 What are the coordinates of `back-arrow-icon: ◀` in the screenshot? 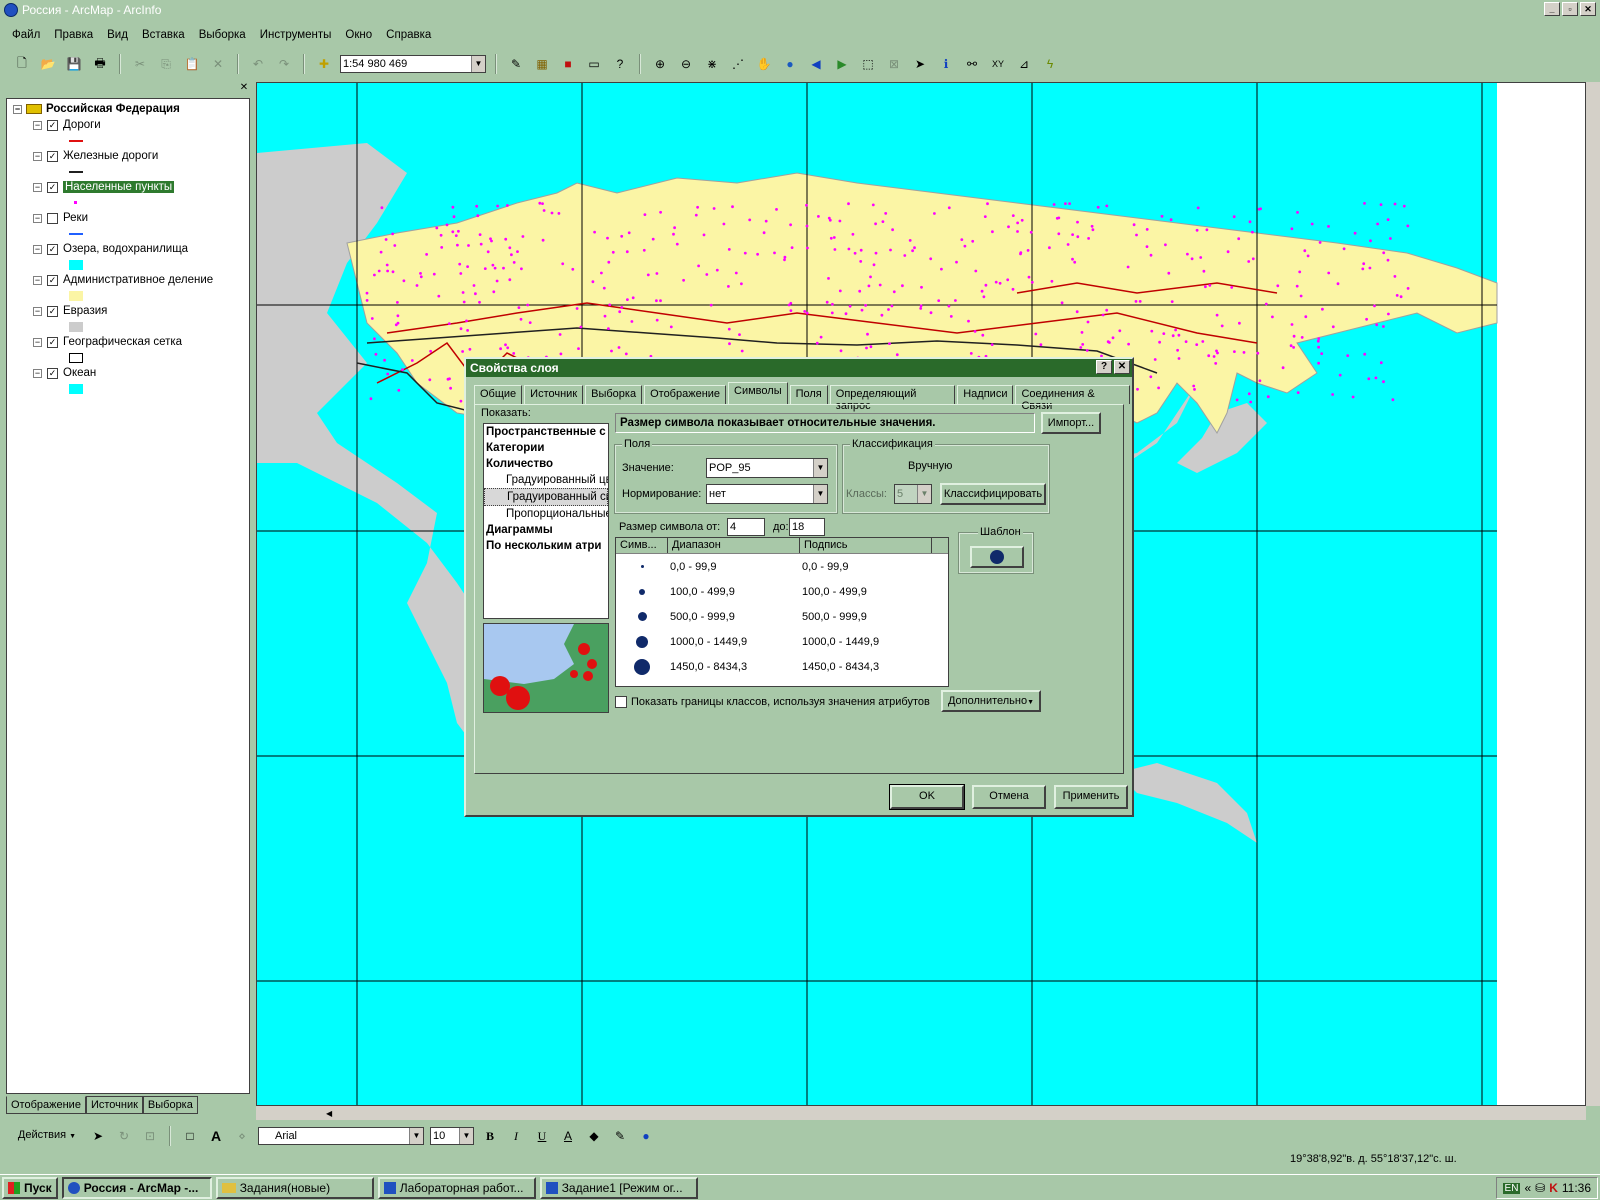 It's located at (816, 64).